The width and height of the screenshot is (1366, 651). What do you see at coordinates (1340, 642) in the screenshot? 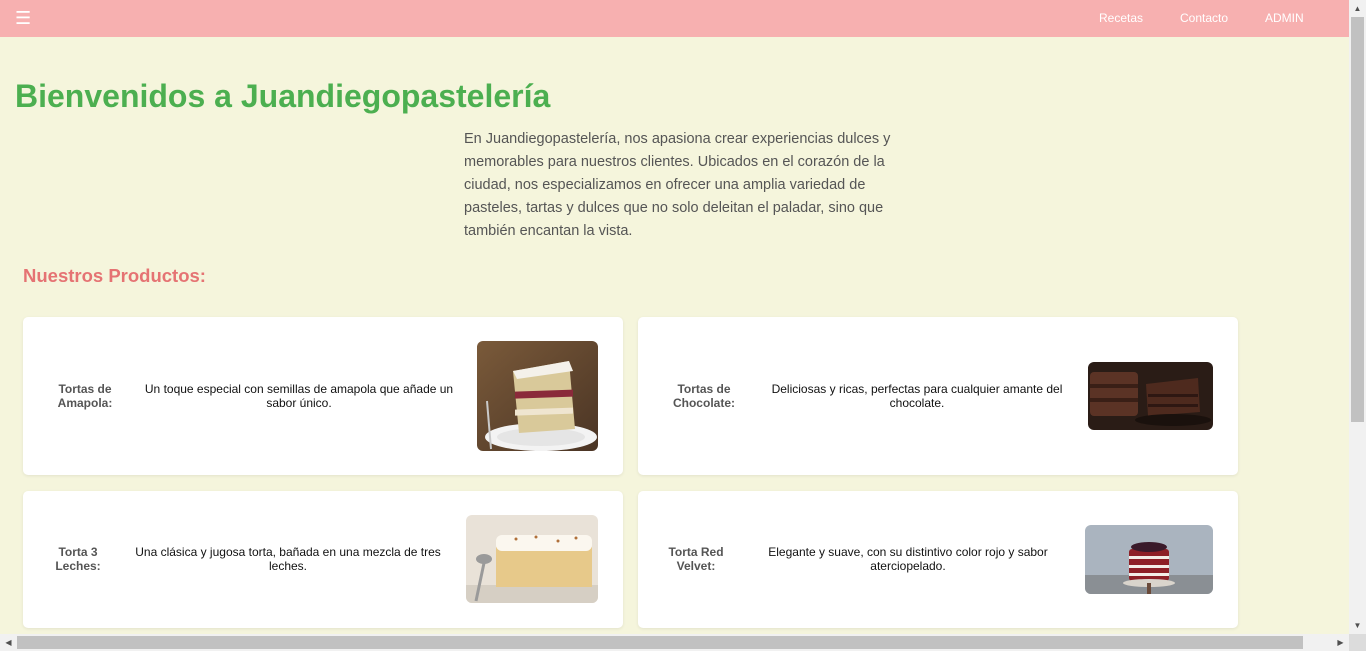
I see `scroll-right-icon: ▶` at bounding box center [1340, 642].